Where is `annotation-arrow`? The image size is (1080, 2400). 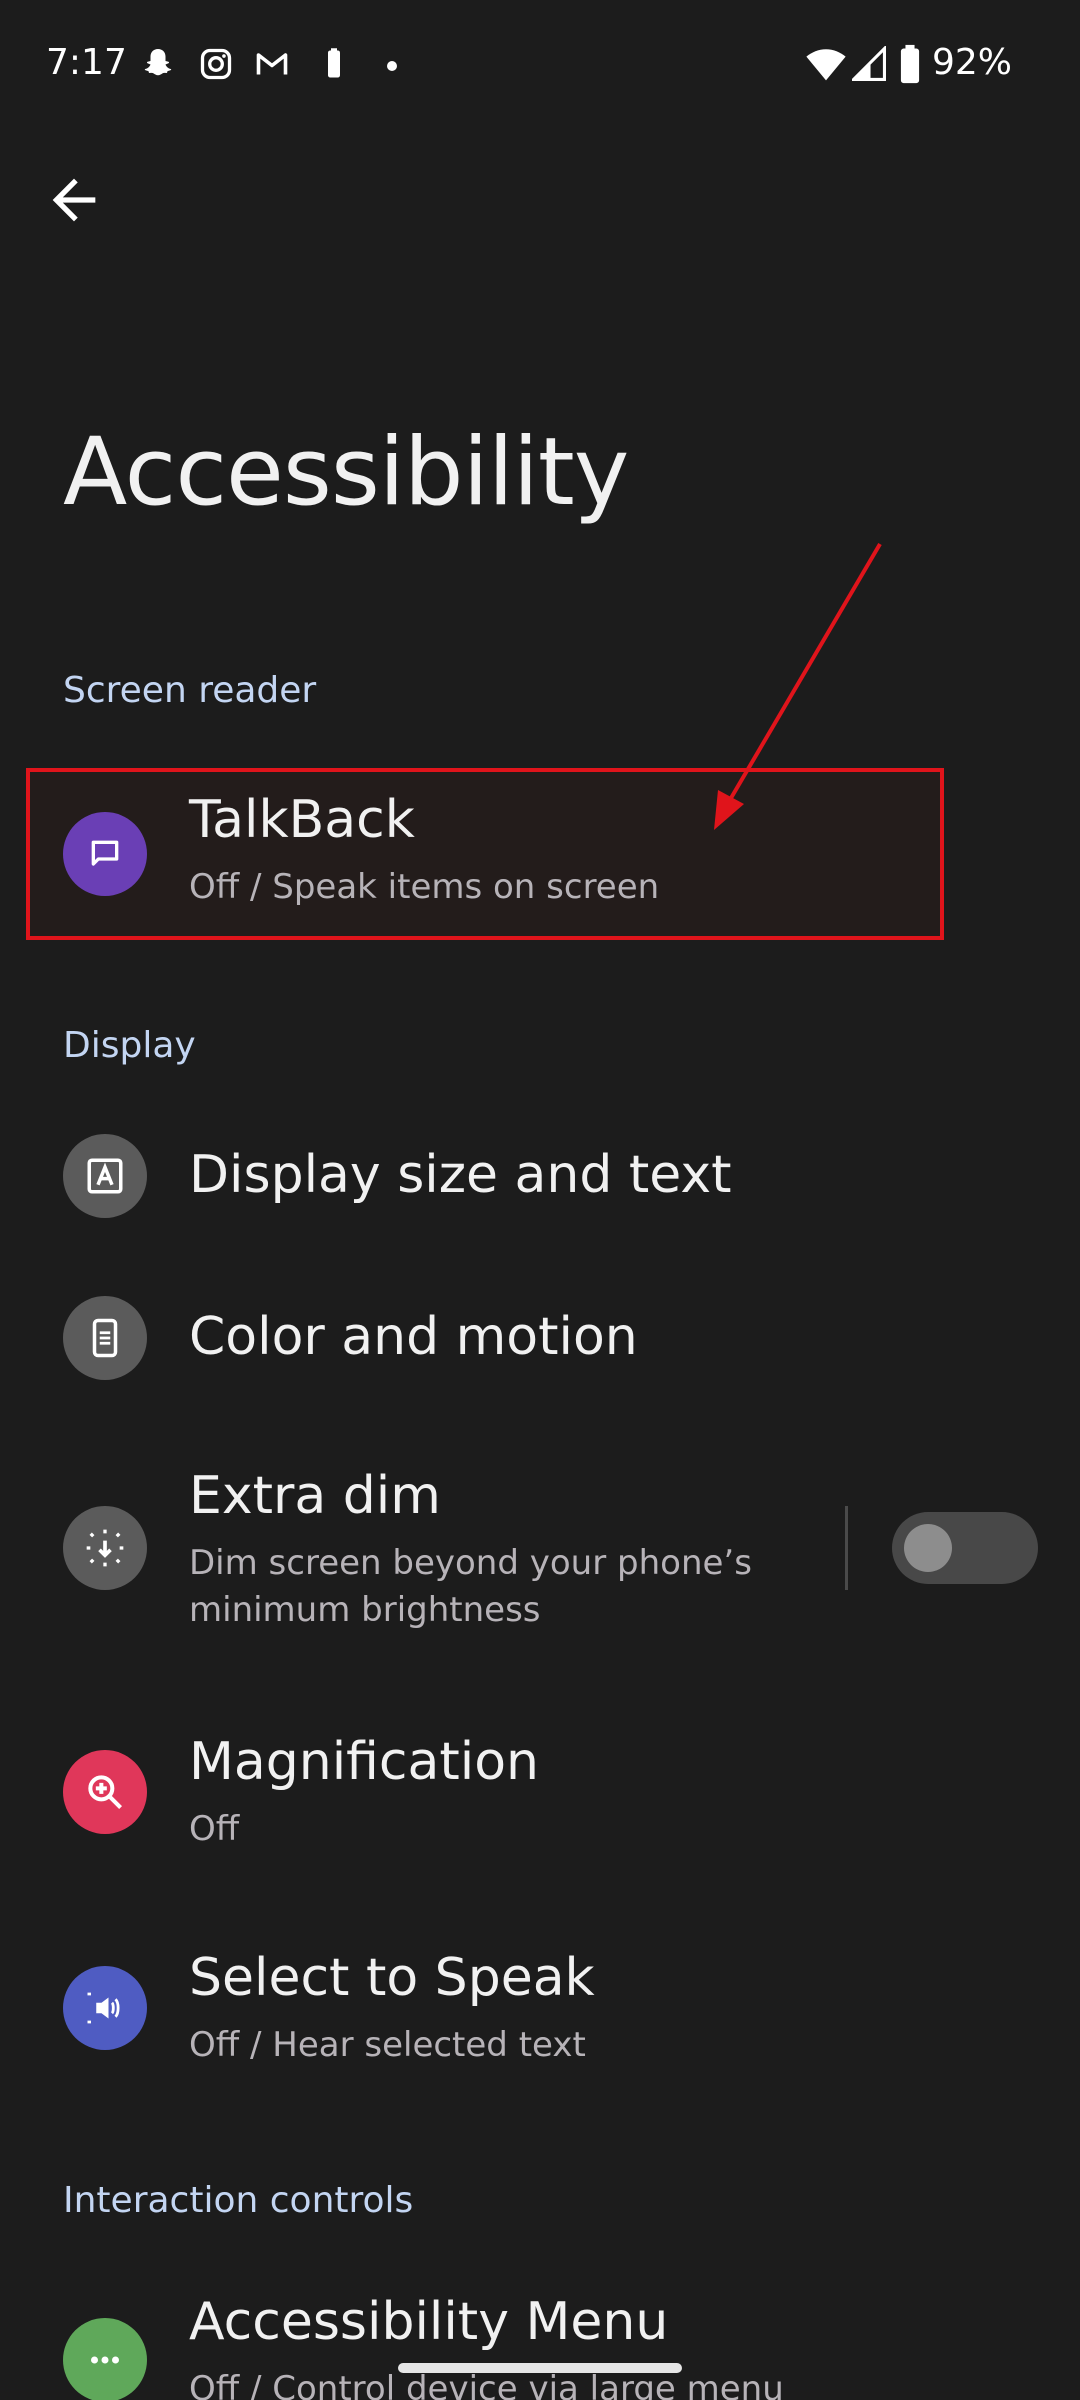 annotation-arrow is located at coordinates (798, 686).